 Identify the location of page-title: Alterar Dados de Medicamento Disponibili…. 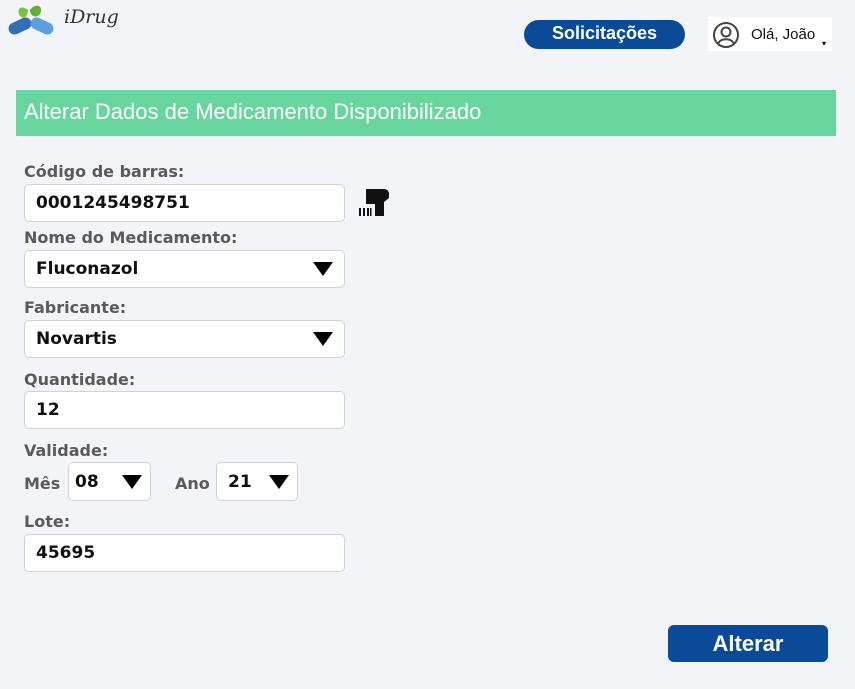
(426, 113).